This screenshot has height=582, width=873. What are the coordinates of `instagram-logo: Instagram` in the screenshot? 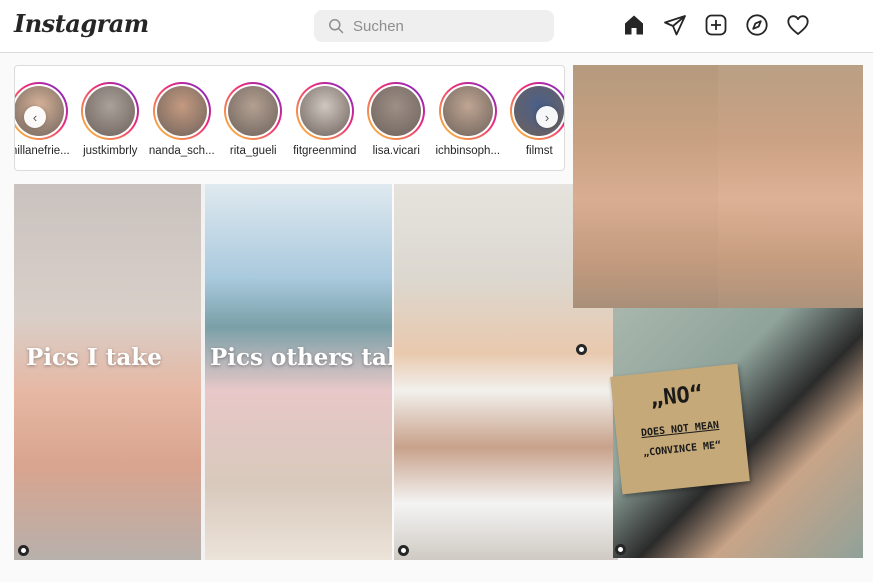 It's located at (81, 23).